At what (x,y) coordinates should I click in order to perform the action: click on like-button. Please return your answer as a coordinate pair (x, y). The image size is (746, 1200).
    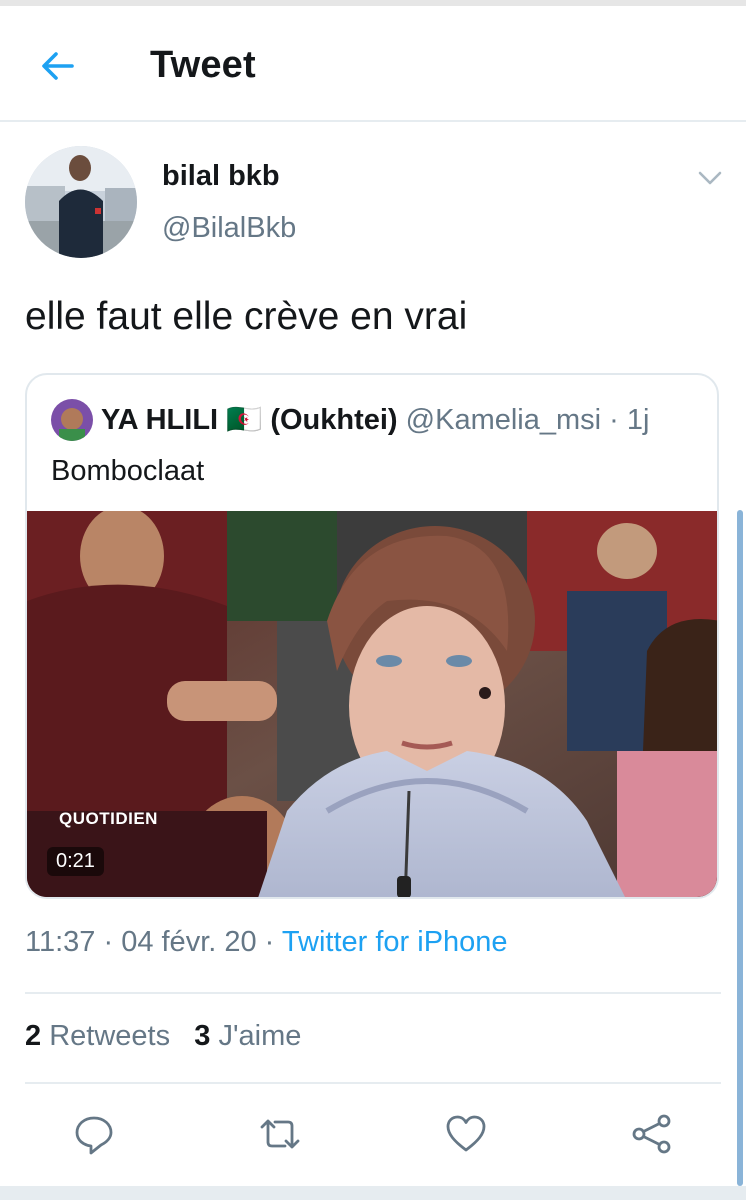
    Looking at the image, I should click on (466, 1134).